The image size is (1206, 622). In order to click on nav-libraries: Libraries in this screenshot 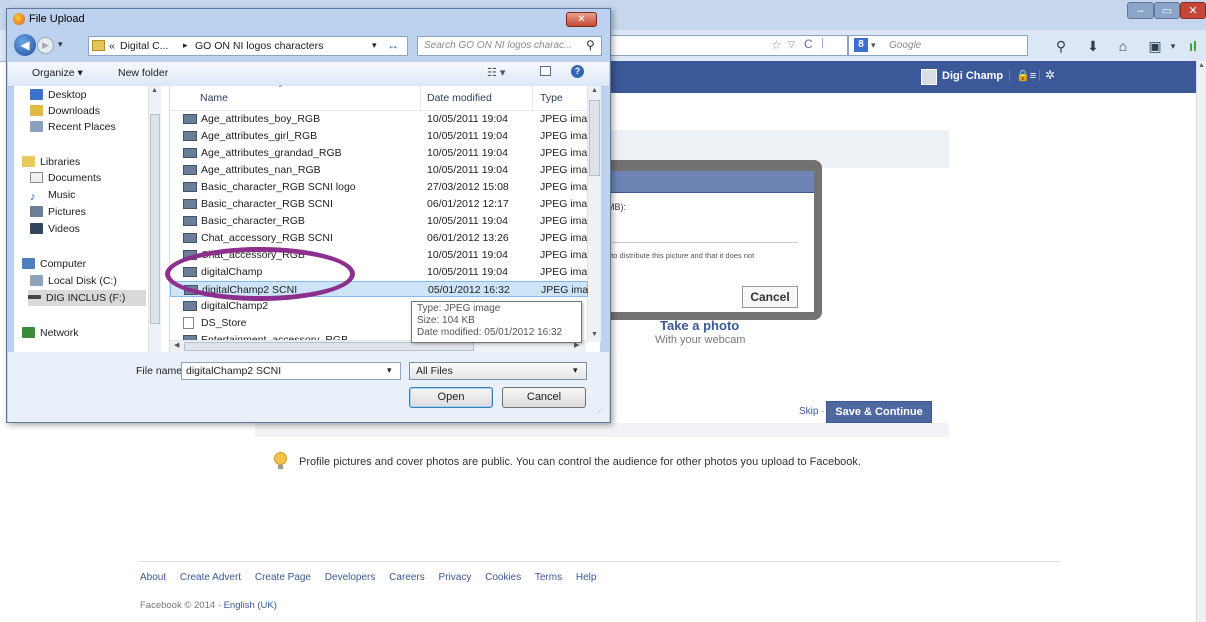, I will do `click(51, 162)`.